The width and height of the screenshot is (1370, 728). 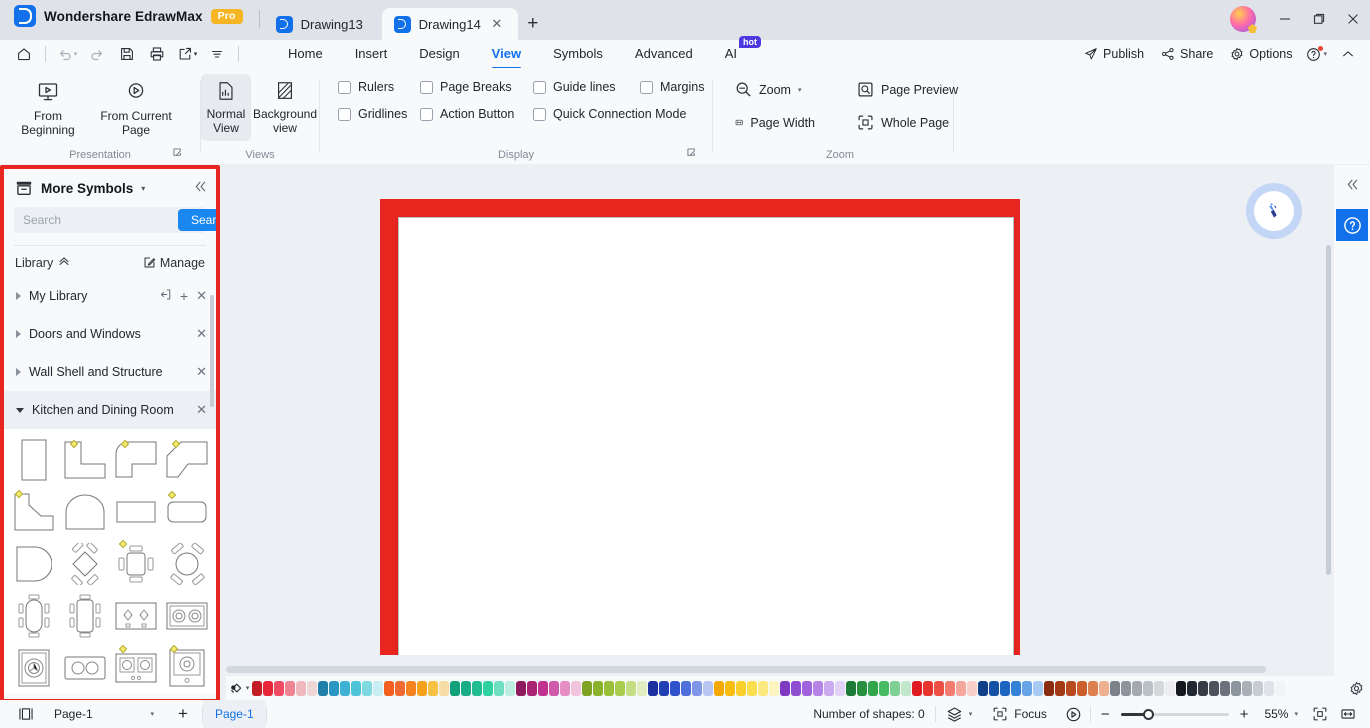 What do you see at coordinates (470, 114) in the screenshot?
I see `checkbox-action-button: Action Button` at bounding box center [470, 114].